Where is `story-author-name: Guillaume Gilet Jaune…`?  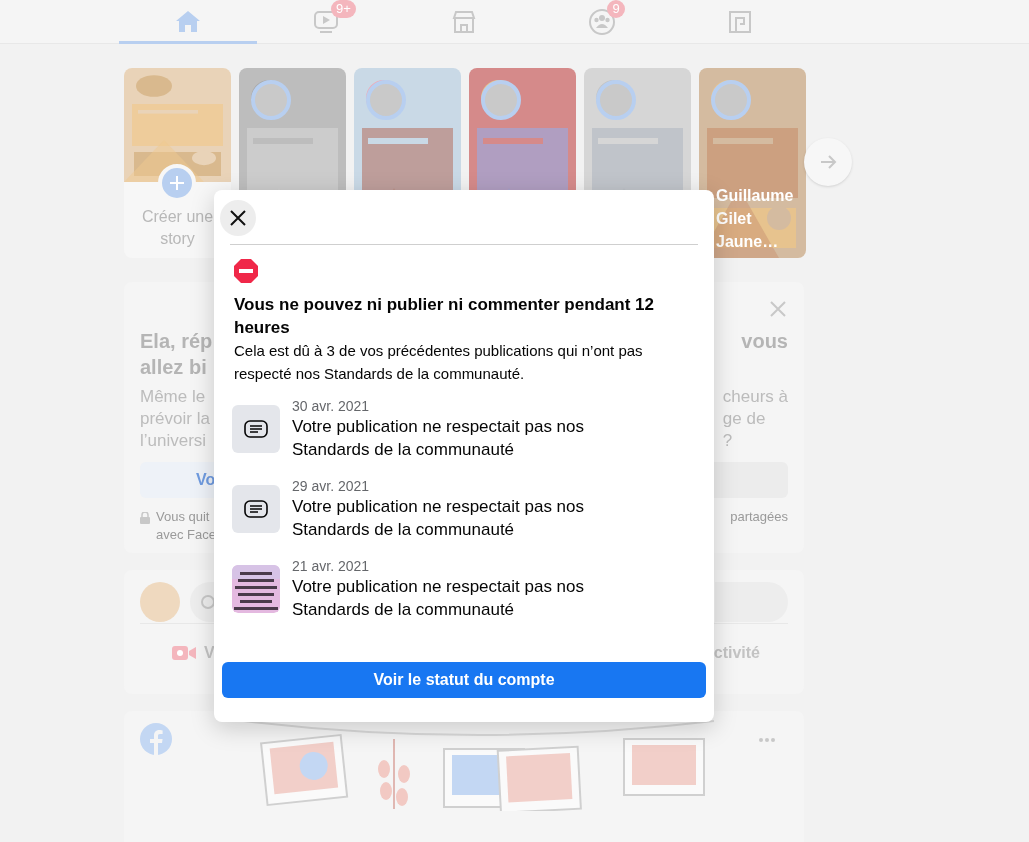
story-author-name: Guillaume Gilet Jaune… is located at coordinates (755, 219).